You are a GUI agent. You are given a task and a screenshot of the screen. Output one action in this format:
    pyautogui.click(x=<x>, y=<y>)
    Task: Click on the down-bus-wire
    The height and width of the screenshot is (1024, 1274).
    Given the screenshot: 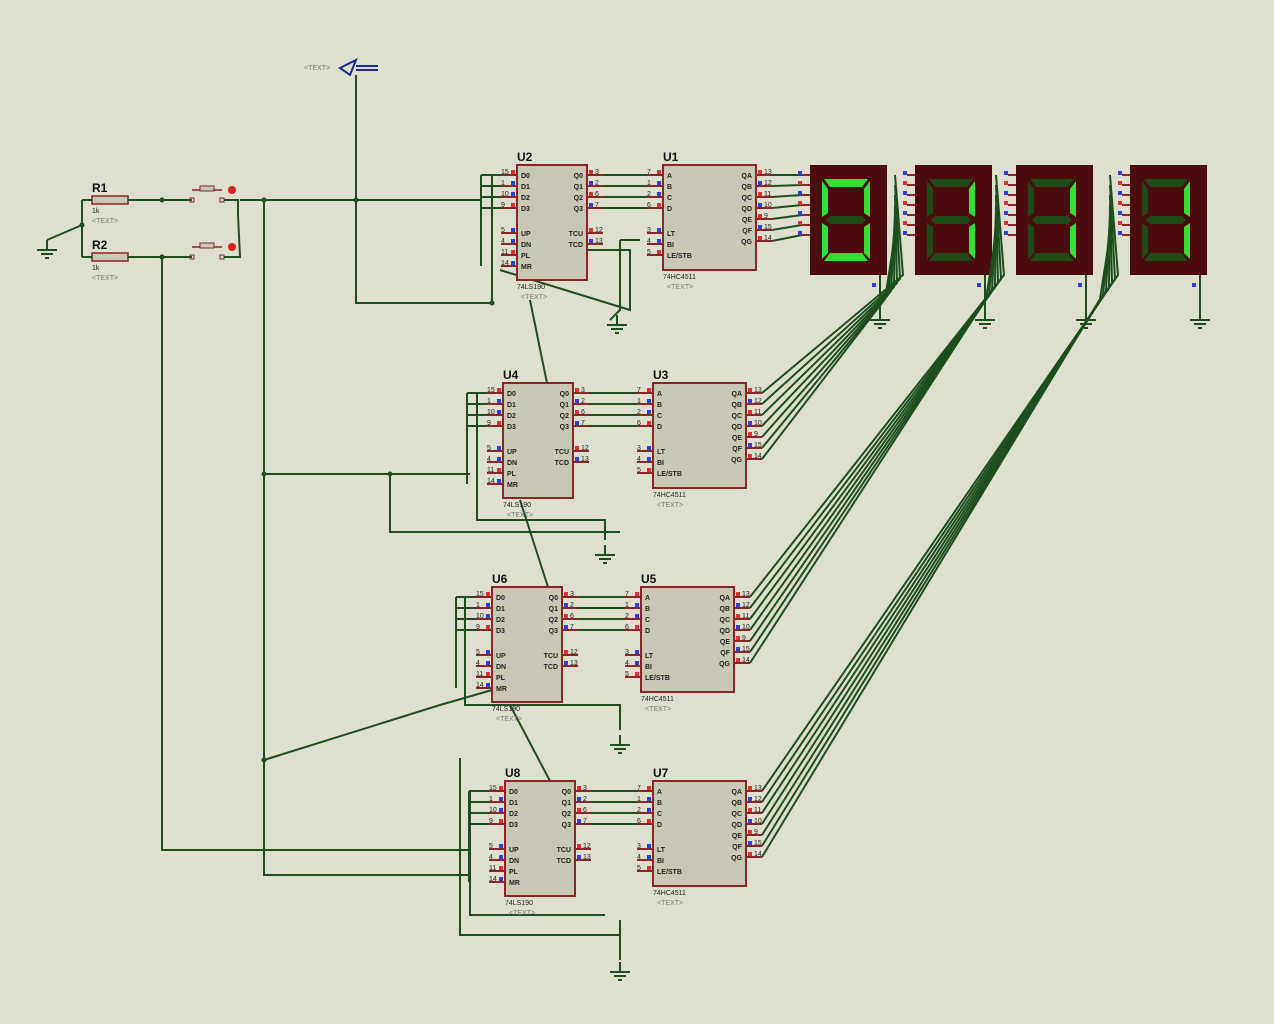 What is the action you would take?
    pyautogui.click(x=366, y=538)
    